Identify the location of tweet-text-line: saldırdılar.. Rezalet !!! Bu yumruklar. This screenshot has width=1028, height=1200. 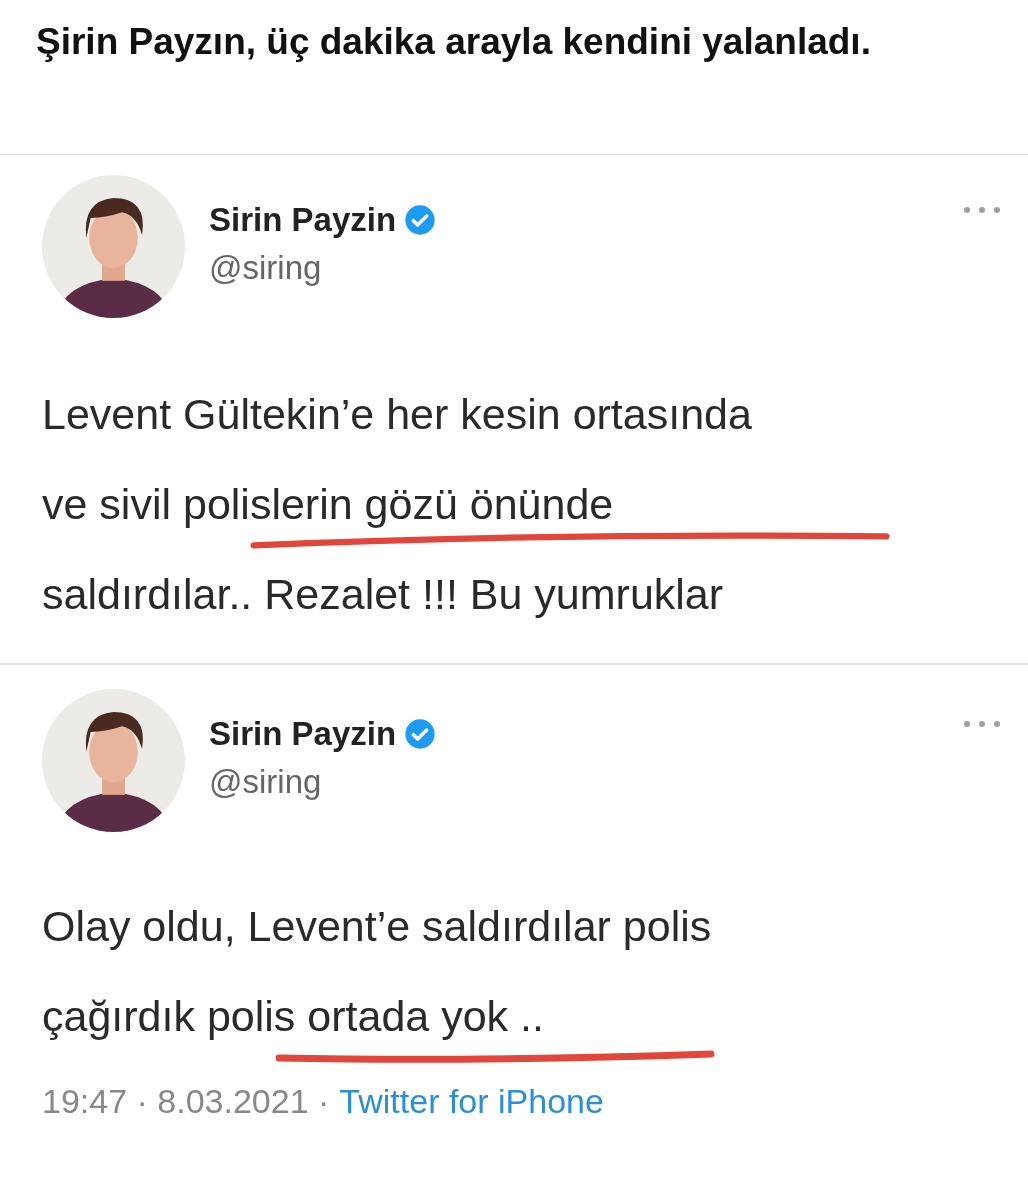
(383, 594).